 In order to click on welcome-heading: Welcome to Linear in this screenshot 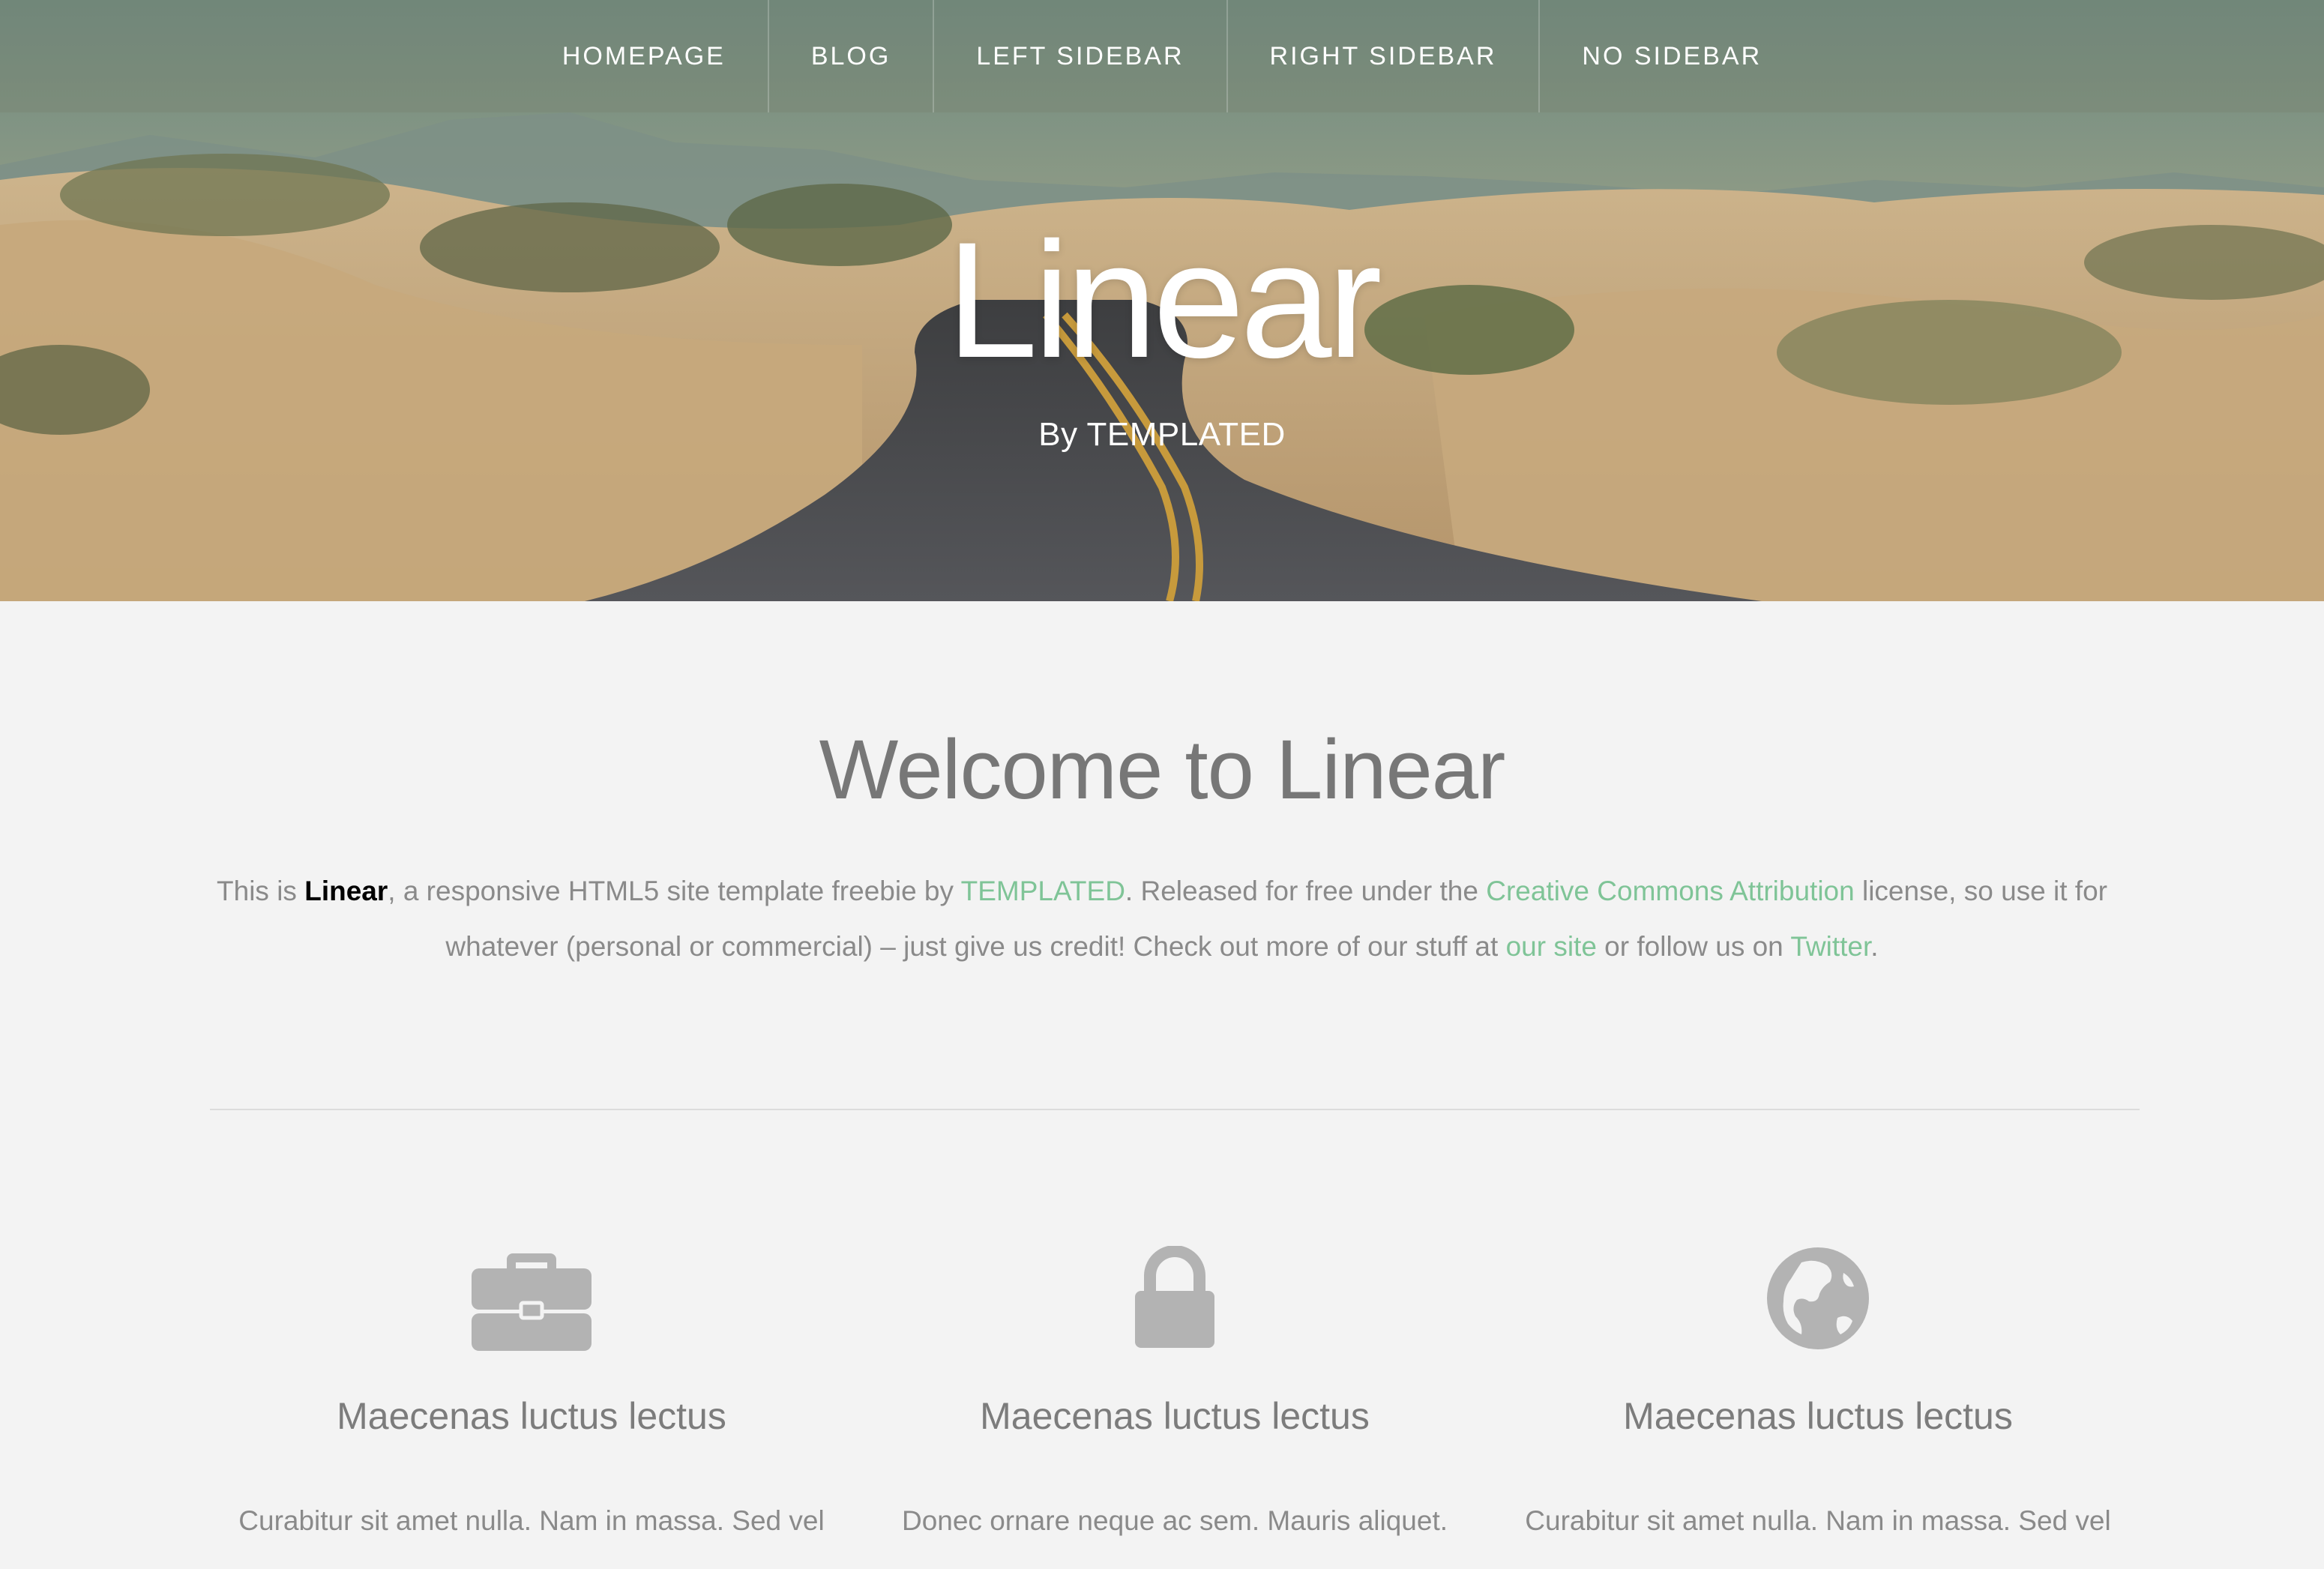, I will do `click(1162, 770)`.